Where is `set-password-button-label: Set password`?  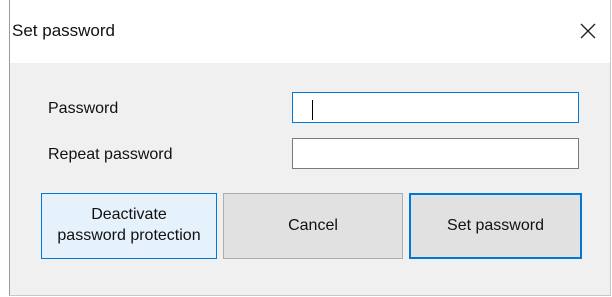 set-password-button-label: Set password is located at coordinates (495, 225).